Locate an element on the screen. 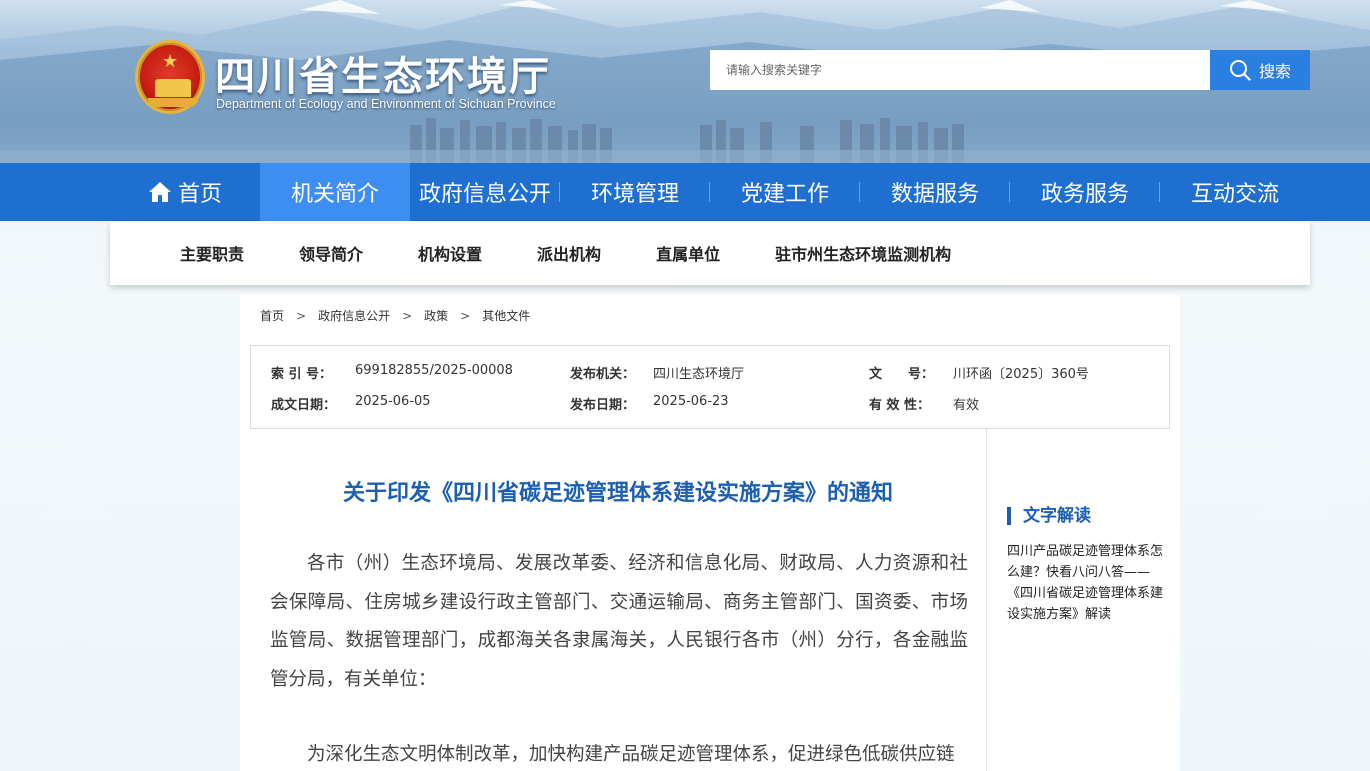  nav-item-party-building: 党建工作 is located at coordinates (785, 192).